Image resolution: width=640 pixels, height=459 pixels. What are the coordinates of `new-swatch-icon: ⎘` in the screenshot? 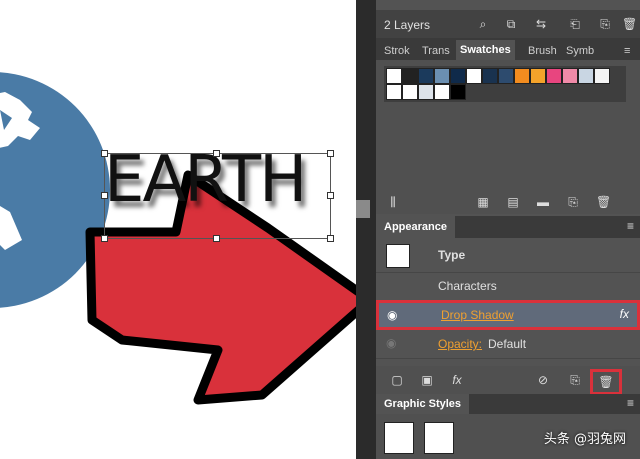 It's located at (573, 202).